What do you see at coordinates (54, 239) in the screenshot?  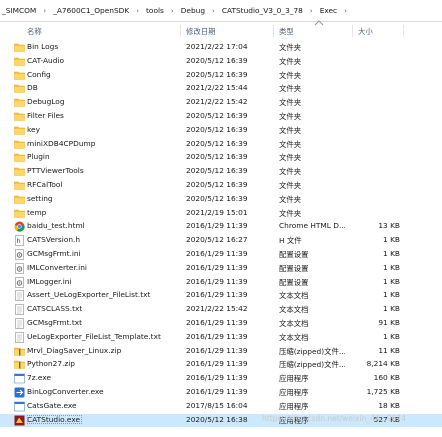 I see `file-name: CATSVersion.h` at bounding box center [54, 239].